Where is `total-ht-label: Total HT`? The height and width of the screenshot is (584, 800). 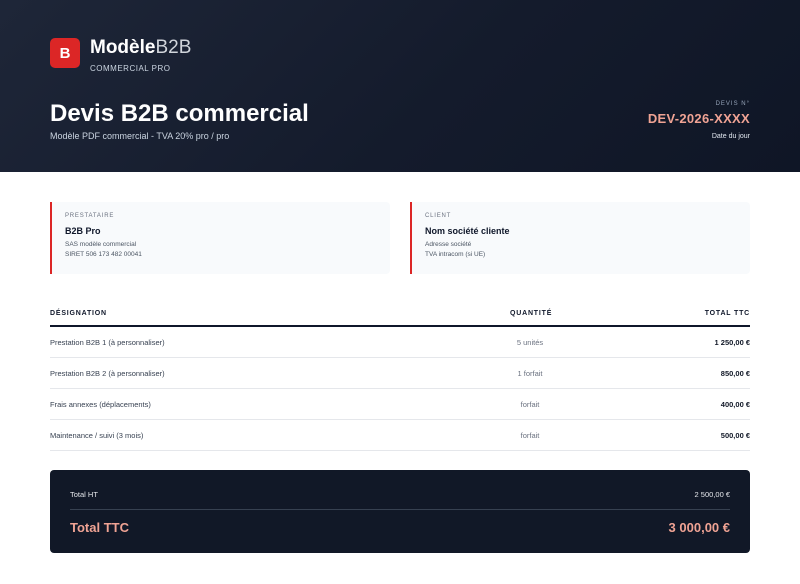
total-ht-label: Total HT is located at coordinates (84, 494).